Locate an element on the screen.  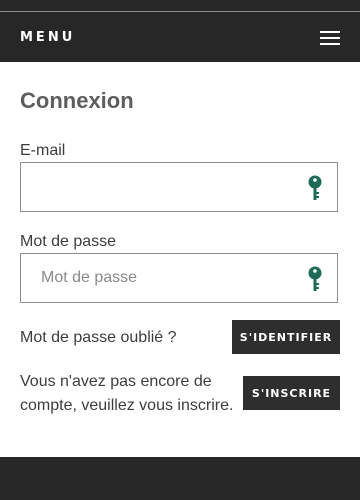
email-field-container is located at coordinates (179, 187).